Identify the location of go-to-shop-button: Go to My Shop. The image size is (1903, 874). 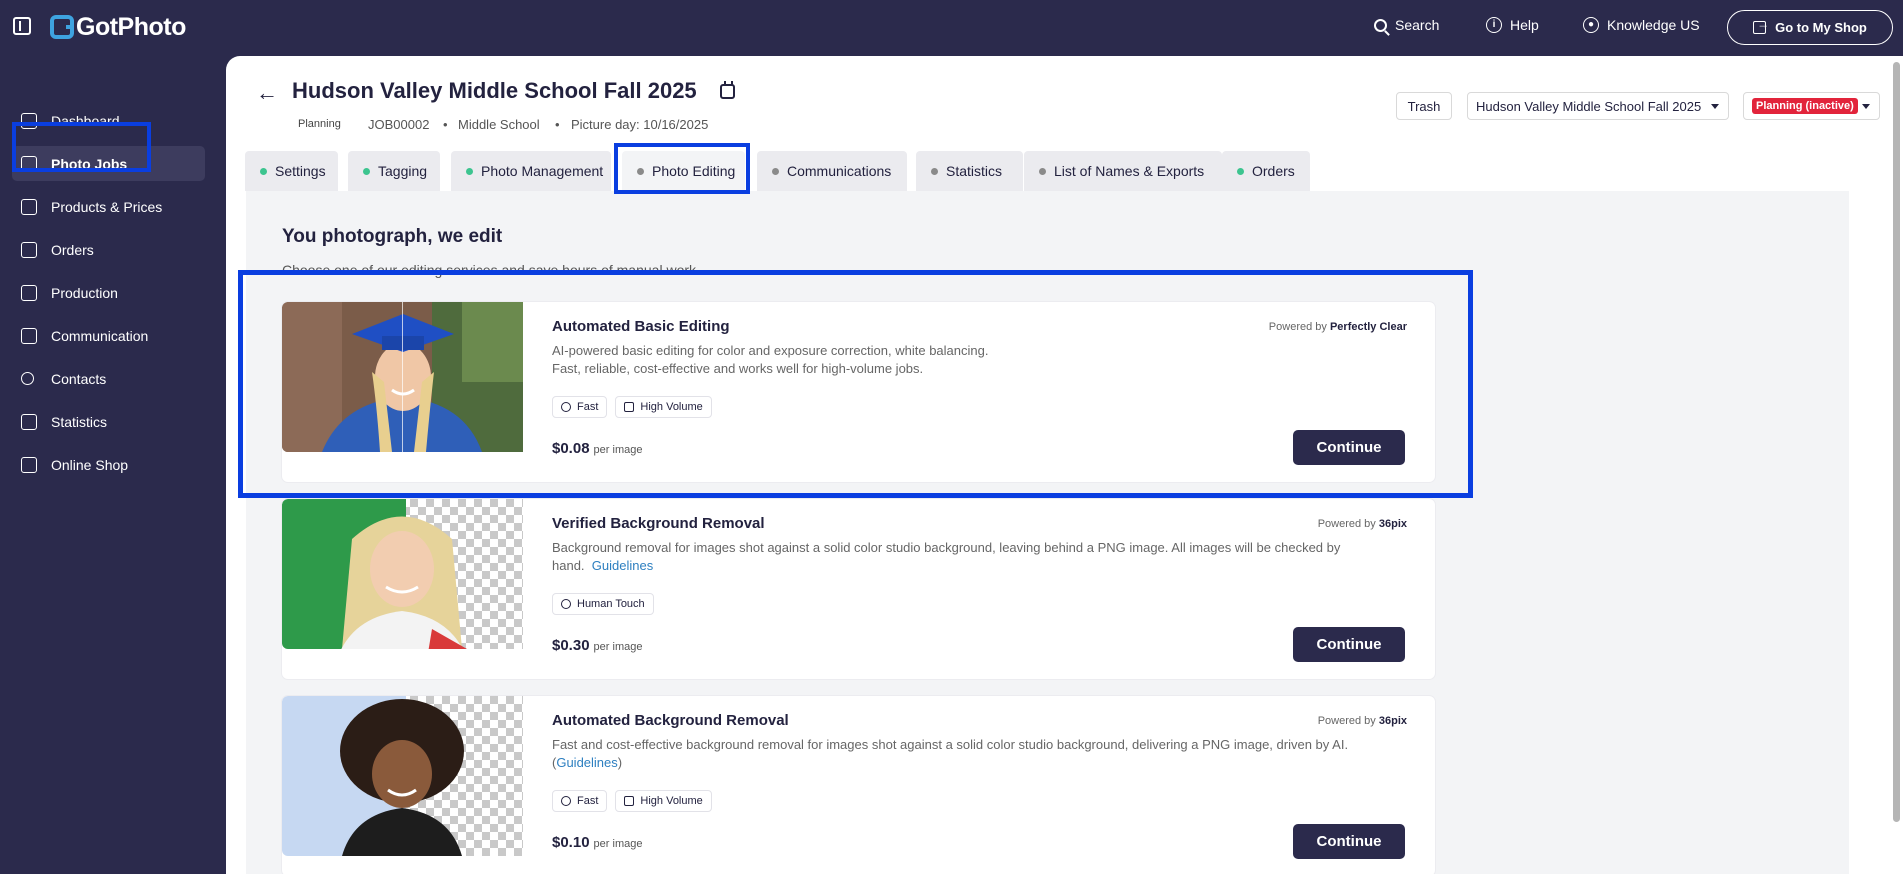
(1810, 27).